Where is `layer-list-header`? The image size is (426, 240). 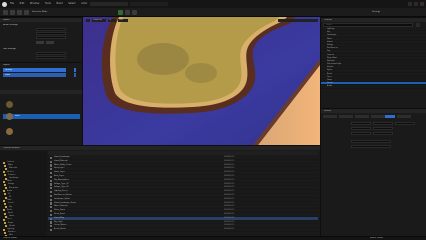 layer-list-header is located at coordinates (41, 92).